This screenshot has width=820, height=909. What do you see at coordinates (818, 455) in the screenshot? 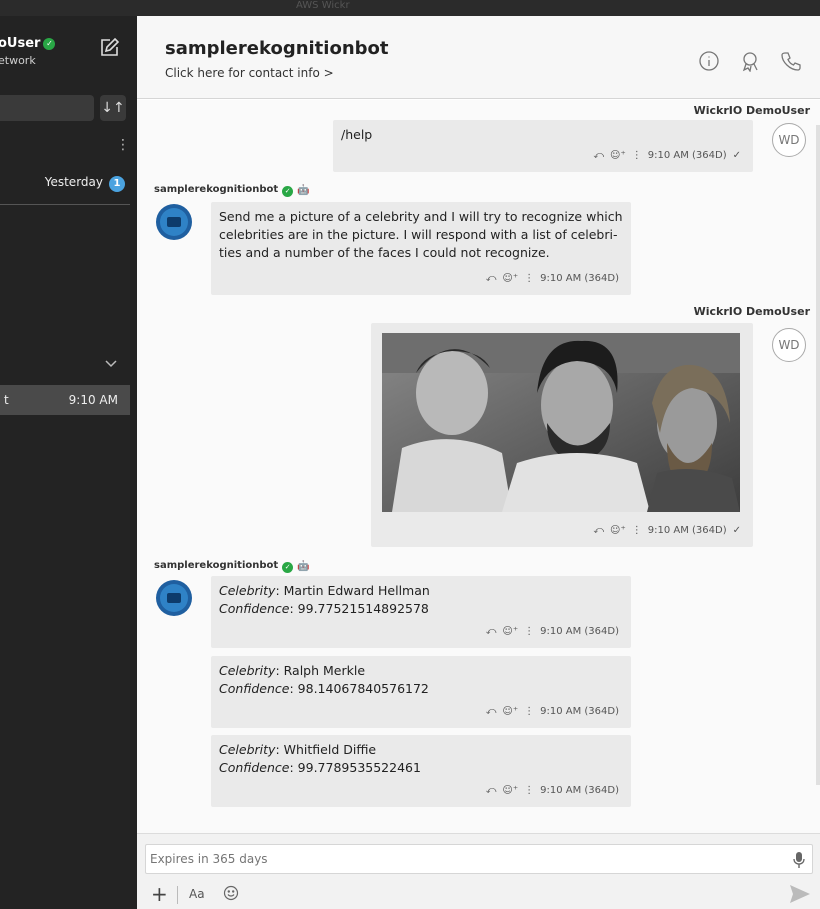
I see `scrollbar` at bounding box center [818, 455].